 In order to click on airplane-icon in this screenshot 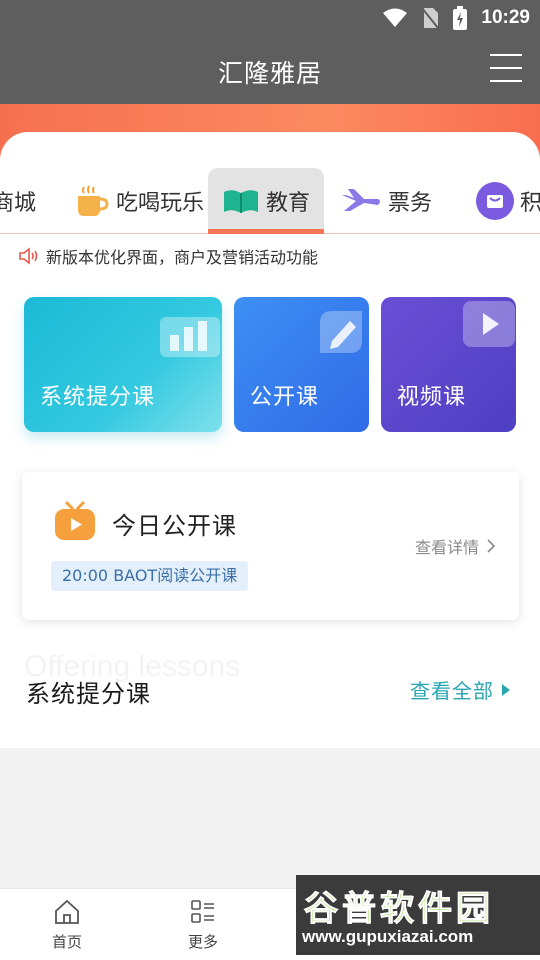, I will do `click(361, 200)`.